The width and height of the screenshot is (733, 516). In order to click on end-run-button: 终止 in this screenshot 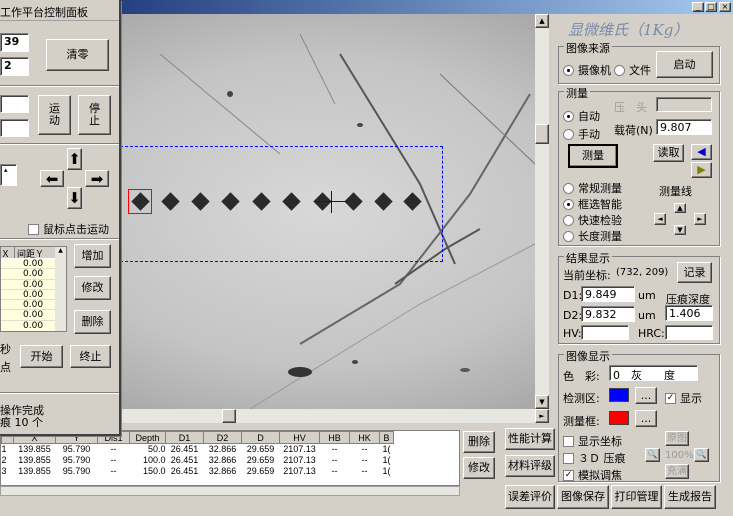, I will do `click(90, 356)`.